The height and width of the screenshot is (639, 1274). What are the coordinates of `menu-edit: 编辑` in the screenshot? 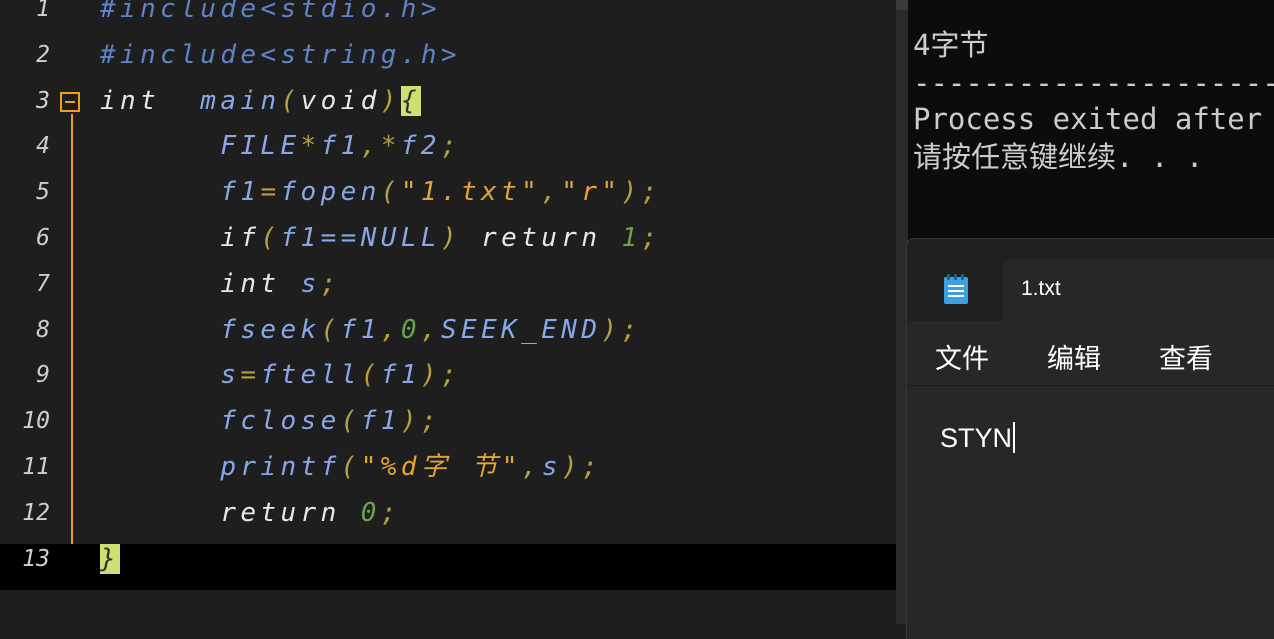 It's located at (1074, 356).